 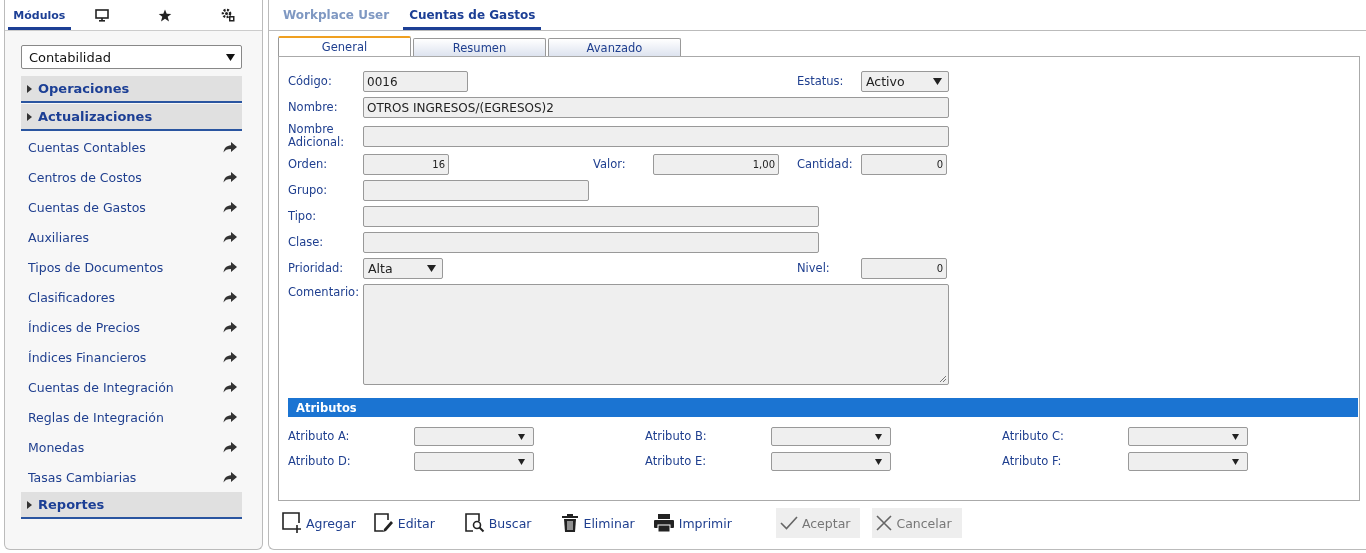 What do you see at coordinates (656, 107) in the screenshot?
I see `input-field: OTROS INGRESOS/(EGRESOS)2` at bounding box center [656, 107].